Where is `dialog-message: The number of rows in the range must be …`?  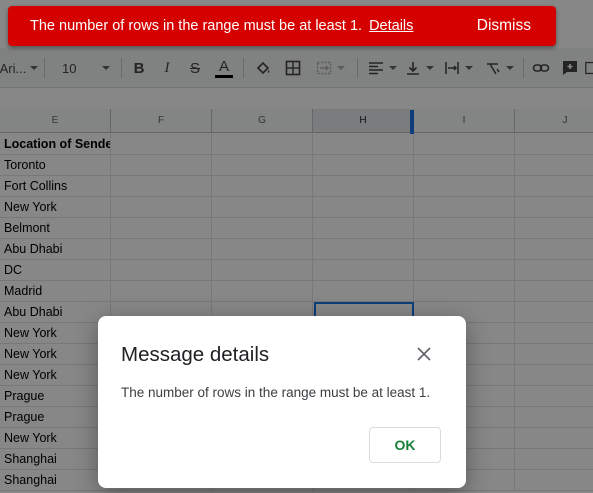
dialog-message: The number of rows in the range must be … is located at coordinates (276, 392).